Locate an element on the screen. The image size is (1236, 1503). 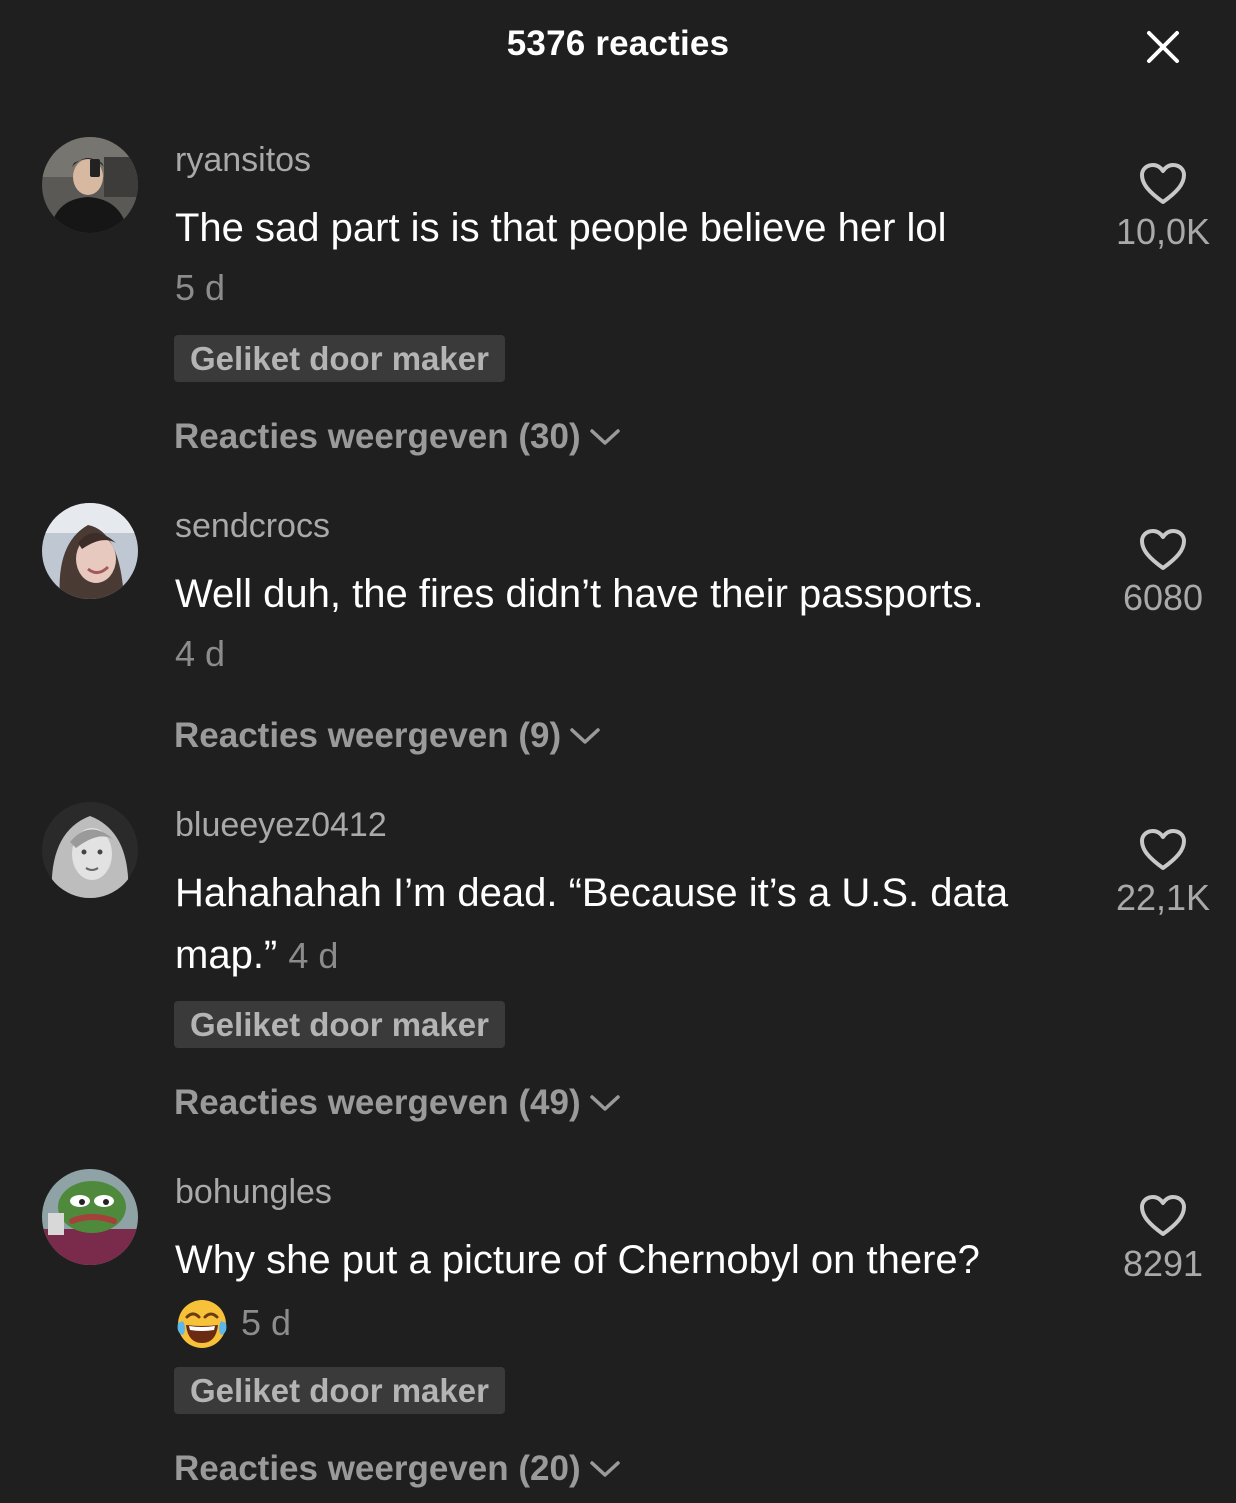
view-replies-label: Reacties weergeven (30) is located at coordinates (377, 436).